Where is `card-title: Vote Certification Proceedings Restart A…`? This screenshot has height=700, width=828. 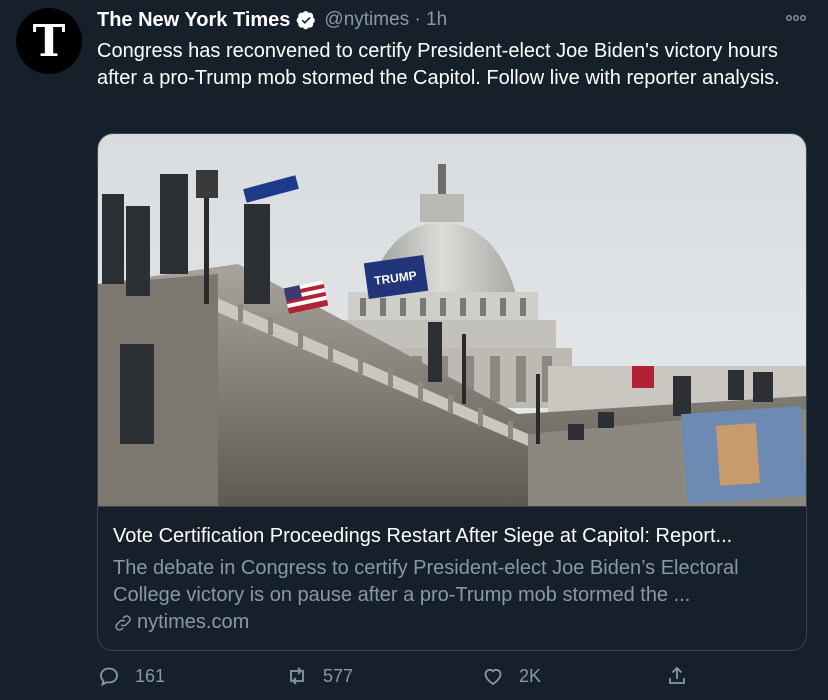
card-title: Vote Certification Proceedings Restart A… is located at coordinates (423, 536).